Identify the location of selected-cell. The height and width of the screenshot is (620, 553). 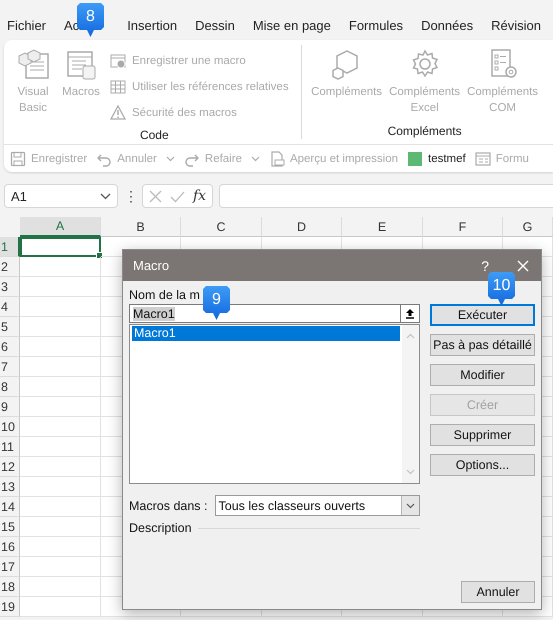
(60, 247).